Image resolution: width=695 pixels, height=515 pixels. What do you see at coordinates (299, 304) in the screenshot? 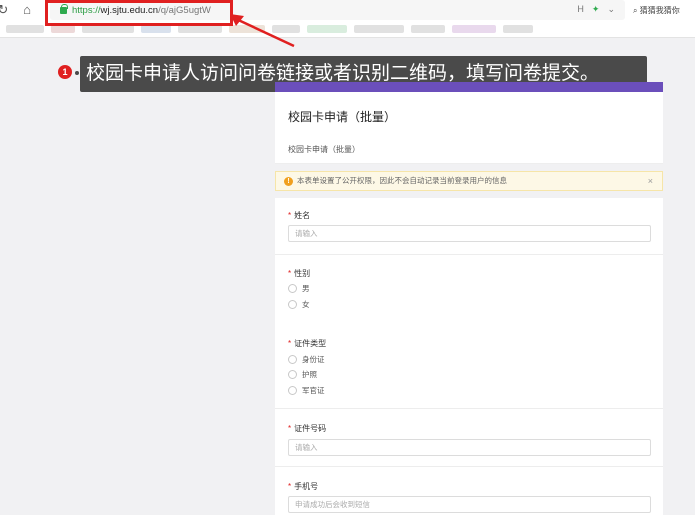
I see `gender-option-female: 女` at bounding box center [299, 304].